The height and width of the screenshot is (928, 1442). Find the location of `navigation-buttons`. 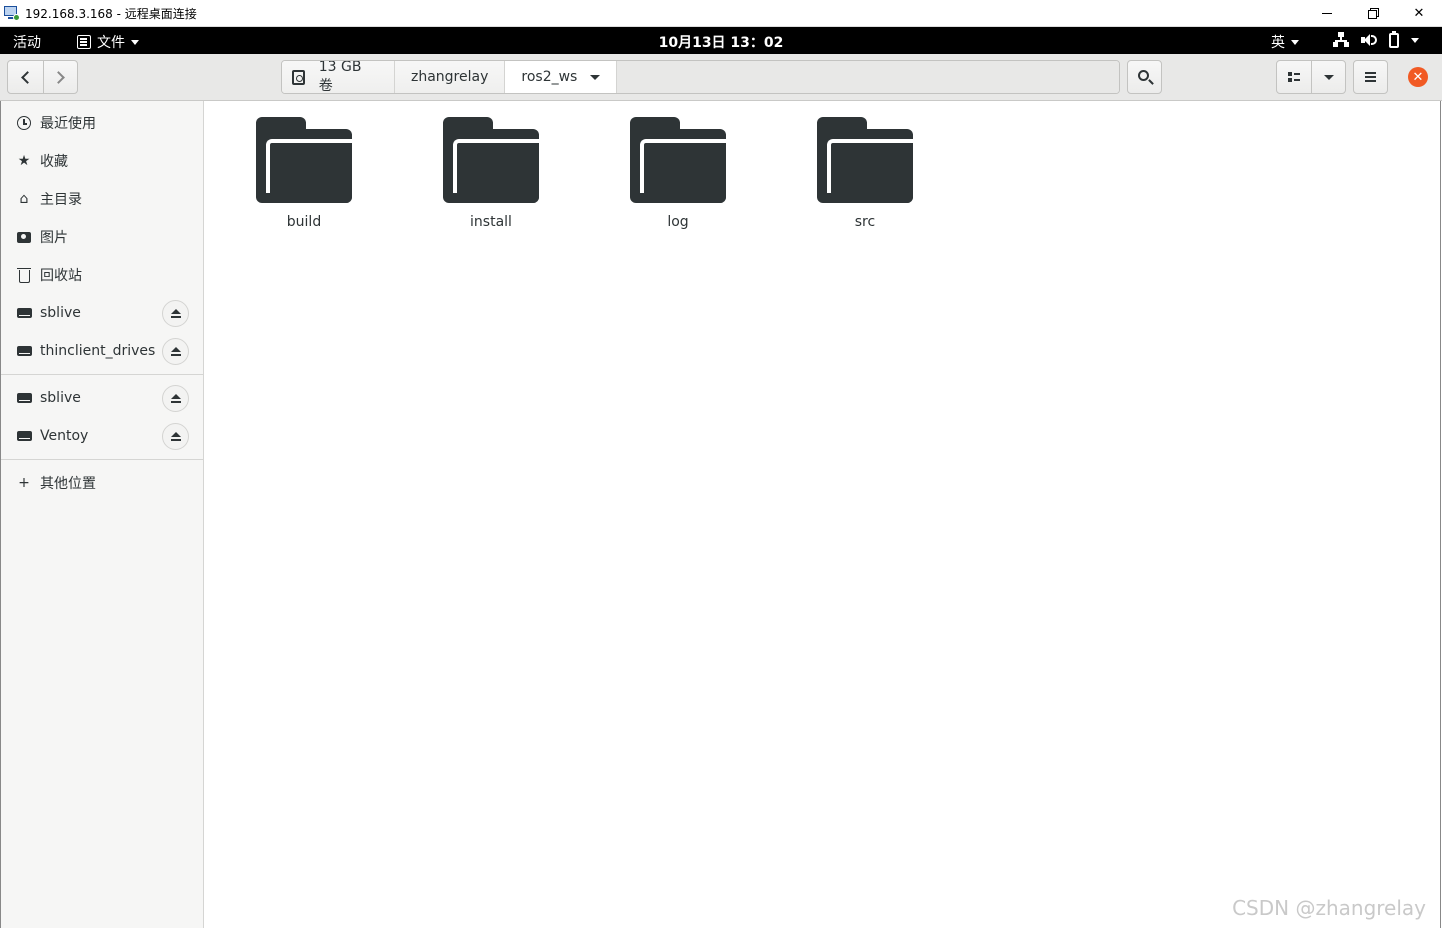

navigation-buttons is located at coordinates (42, 77).